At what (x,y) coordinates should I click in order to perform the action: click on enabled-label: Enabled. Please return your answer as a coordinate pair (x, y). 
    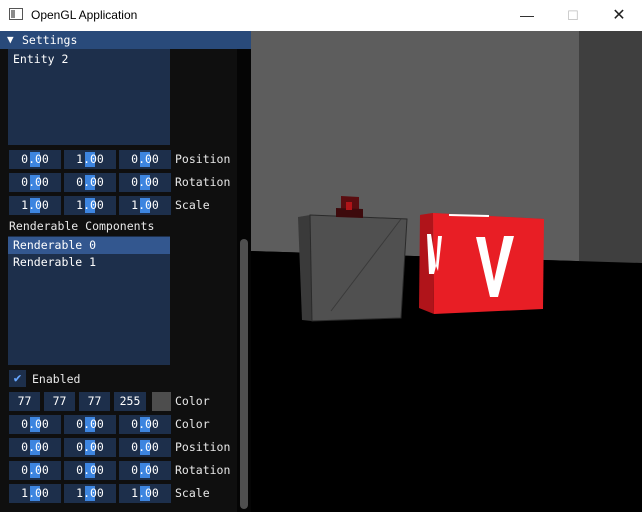
    Looking at the image, I should click on (56, 379).